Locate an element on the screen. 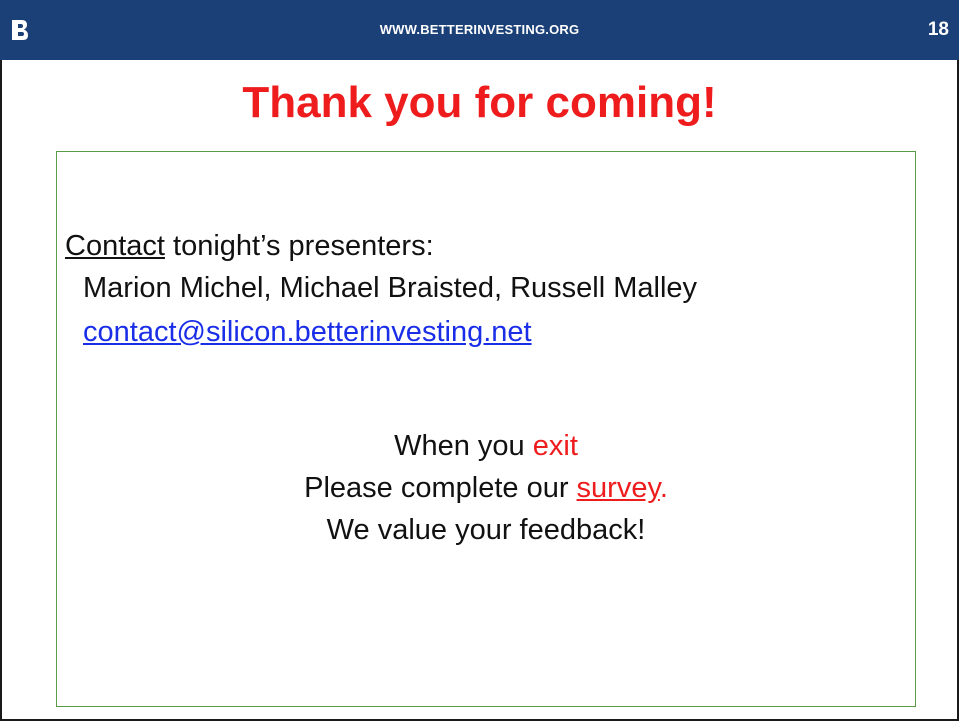 Image resolution: width=959 pixels, height=723 pixels. slide-title: Thank you for coming! is located at coordinates (479, 102).